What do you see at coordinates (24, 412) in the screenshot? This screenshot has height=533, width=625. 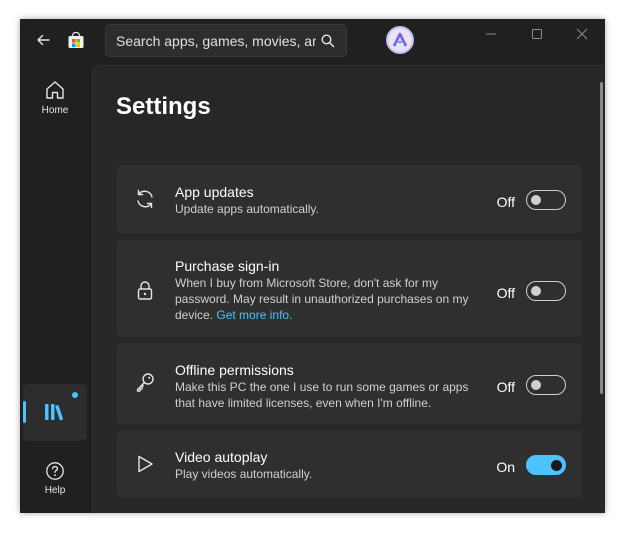 I see `selected-indicator` at bounding box center [24, 412].